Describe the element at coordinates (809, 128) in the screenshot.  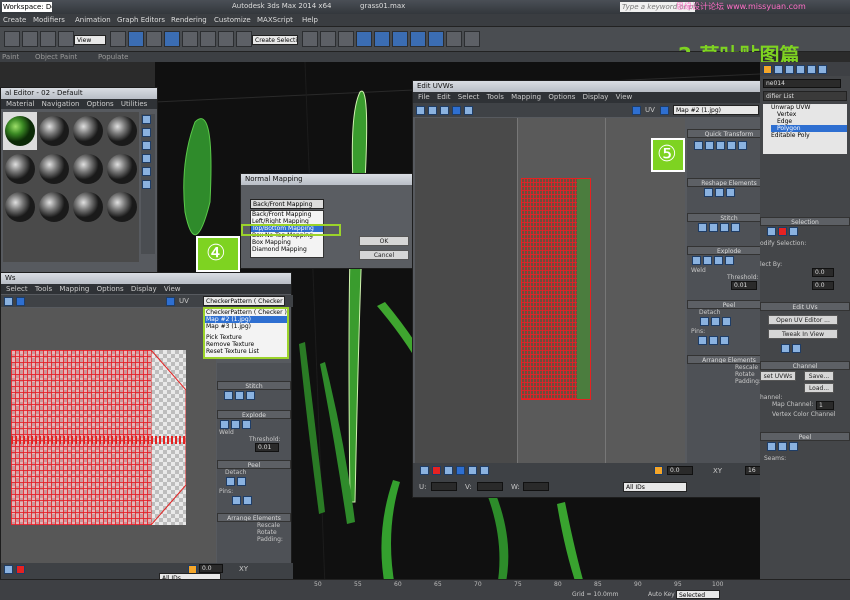
I see `stack-polygon: Polygon` at that location.